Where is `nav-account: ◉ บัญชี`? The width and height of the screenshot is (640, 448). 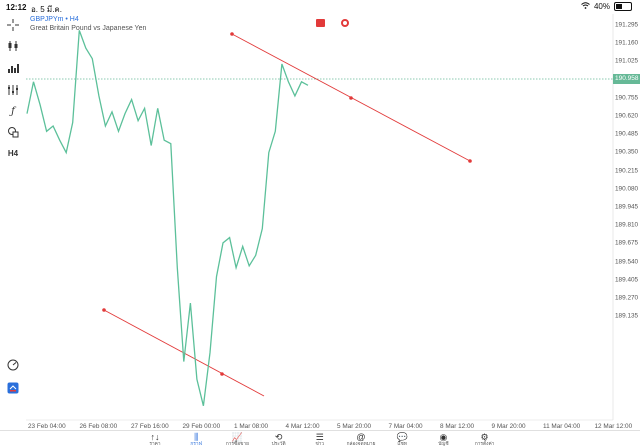 nav-account: ◉ บัญชี is located at coordinates (443, 439).